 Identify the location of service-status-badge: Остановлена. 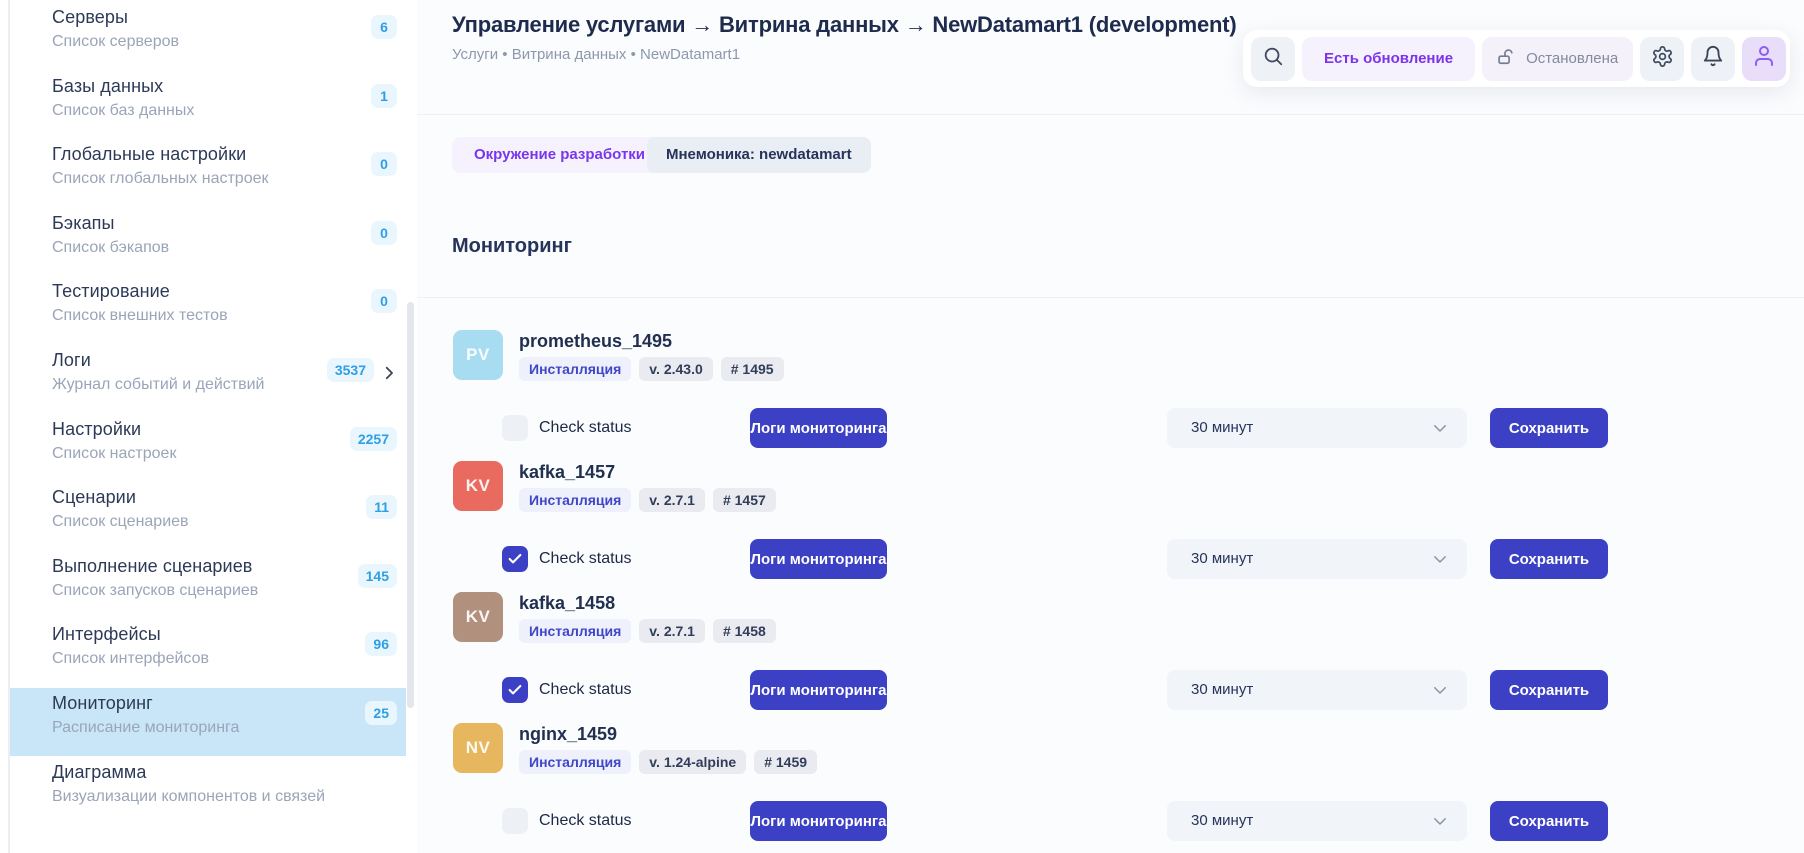
(1558, 58).